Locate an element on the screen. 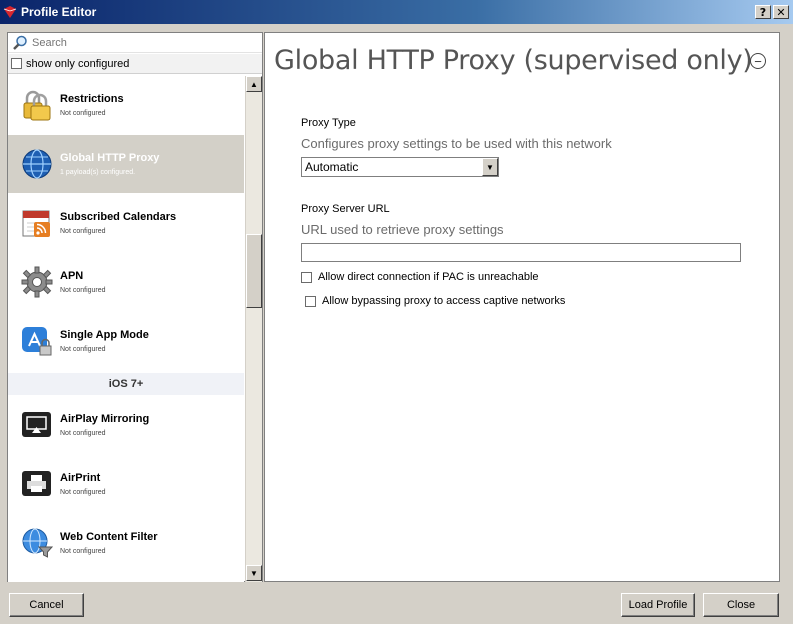 The height and width of the screenshot is (624, 793). window-title: Profile Editor is located at coordinates (59, 12).